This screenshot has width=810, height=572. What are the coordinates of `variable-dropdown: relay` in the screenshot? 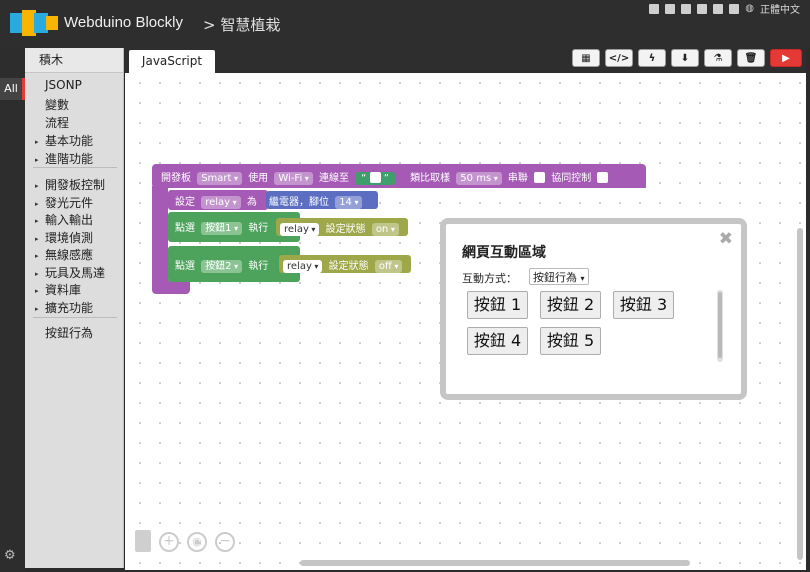 It's located at (221, 202).